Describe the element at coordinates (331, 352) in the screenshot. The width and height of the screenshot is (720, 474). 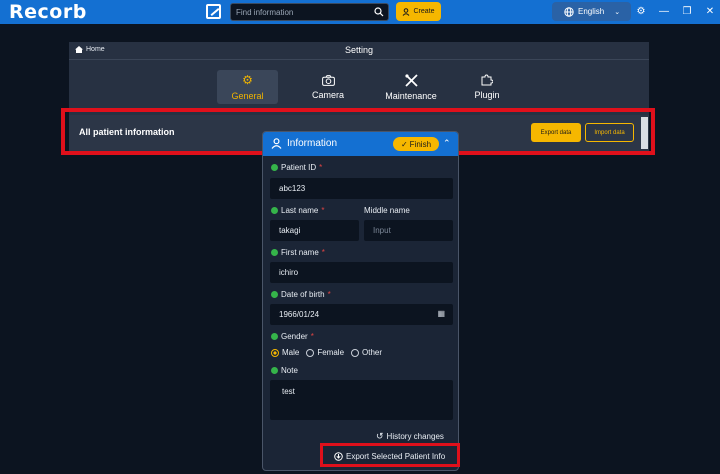
I see `gender-female-label: Female` at that location.